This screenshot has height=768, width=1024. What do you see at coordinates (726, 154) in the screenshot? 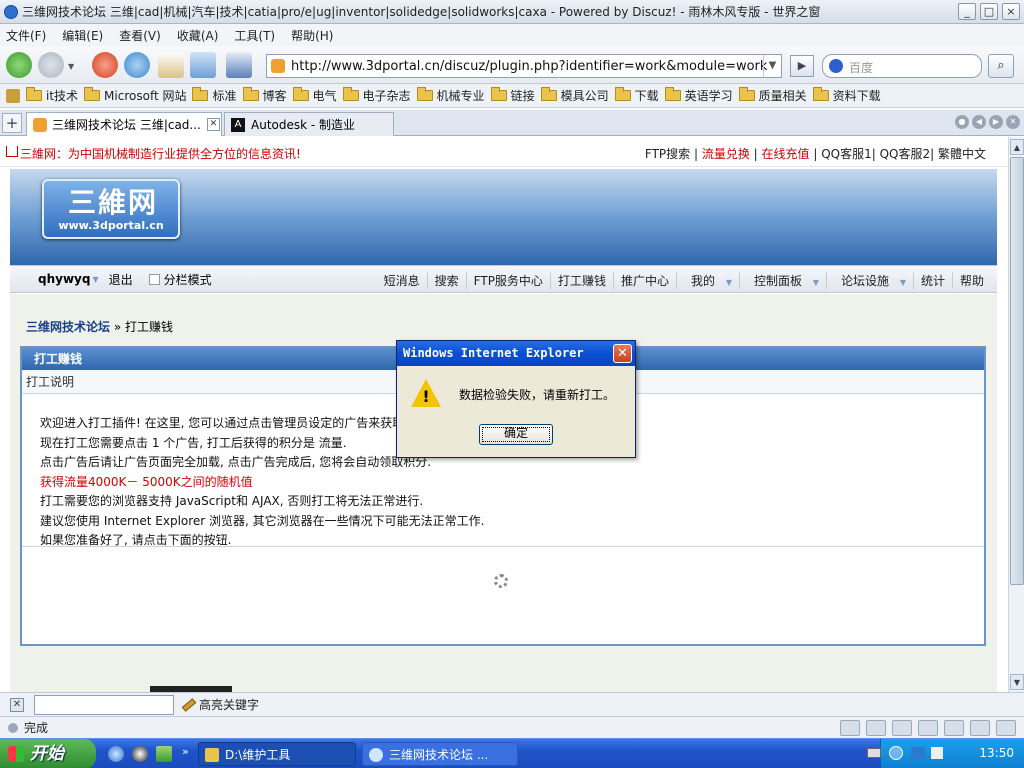
I see `top-link-traffic: 流量兑换` at bounding box center [726, 154].